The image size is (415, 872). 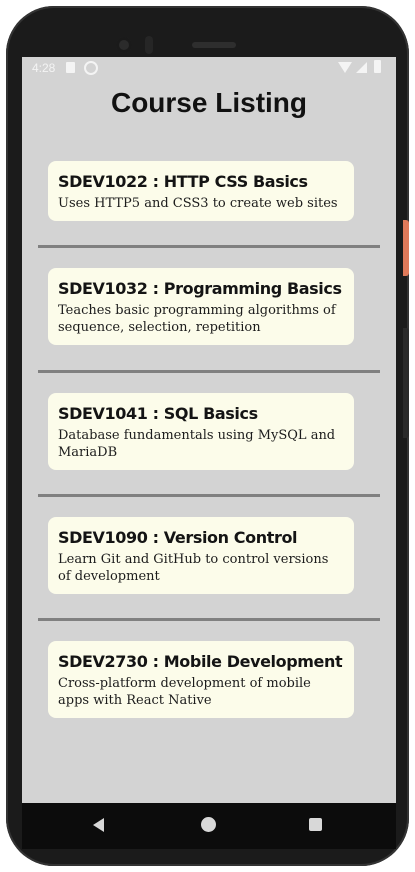 What do you see at coordinates (91, 68) in the screenshot?
I see `sync-icon` at bounding box center [91, 68].